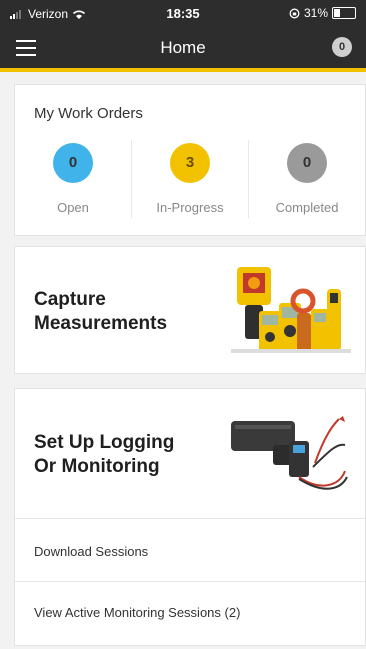 This screenshot has width=366, height=649. What do you see at coordinates (342, 47) in the screenshot?
I see `notification-badge: 0` at bounding box center [342, 47].